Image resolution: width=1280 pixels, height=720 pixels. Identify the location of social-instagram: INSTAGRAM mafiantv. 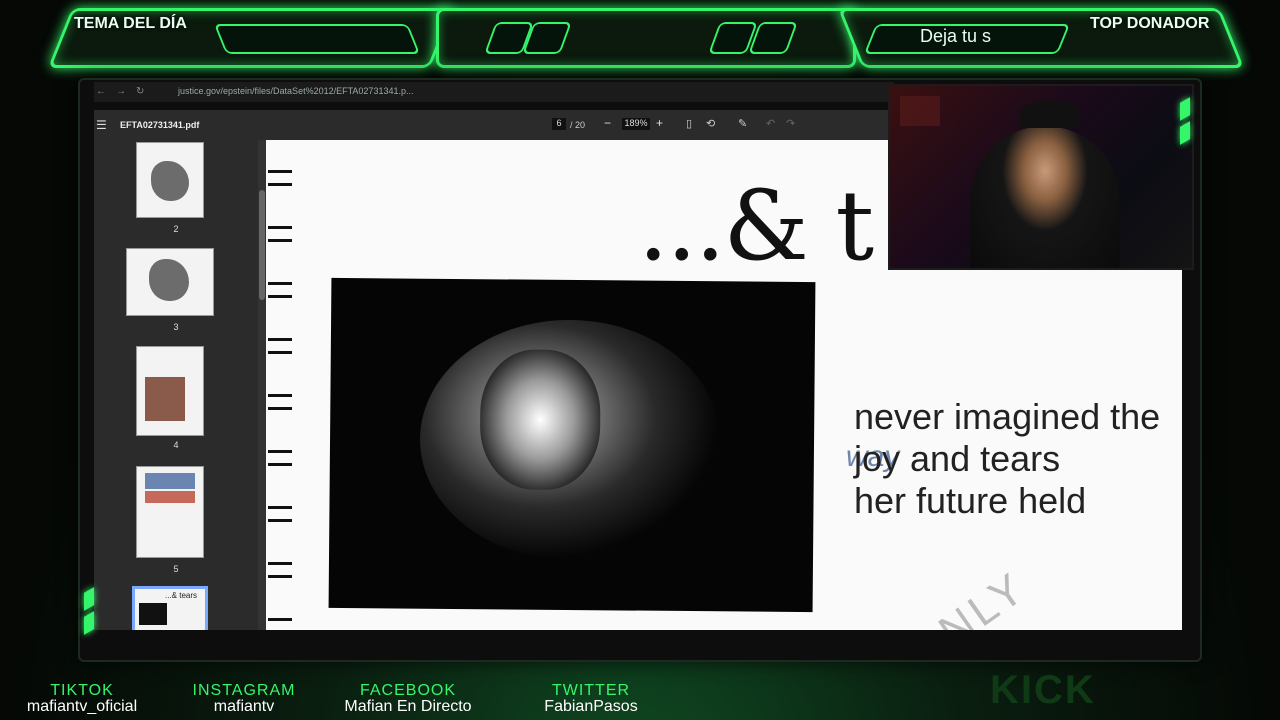
(244, 699).